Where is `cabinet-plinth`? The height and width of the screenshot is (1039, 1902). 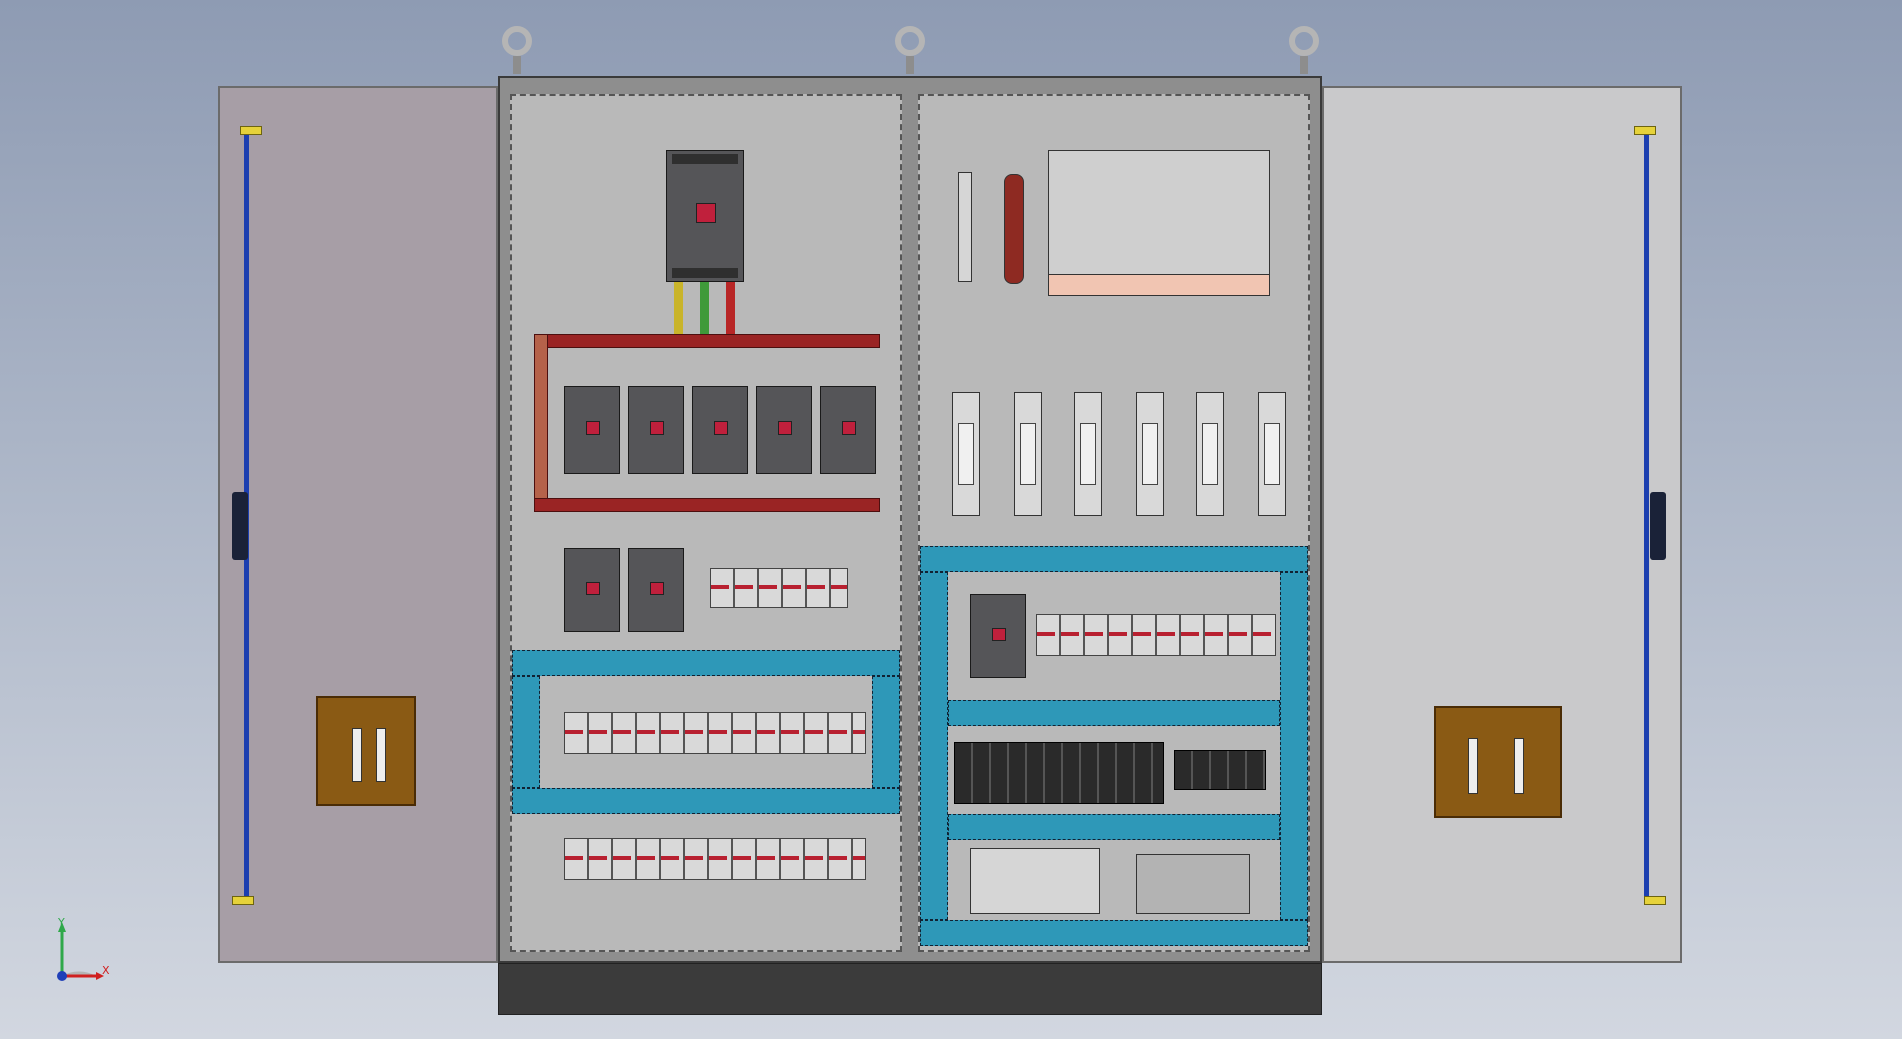 cabinet-plinth is located at coordinates (910, 989).